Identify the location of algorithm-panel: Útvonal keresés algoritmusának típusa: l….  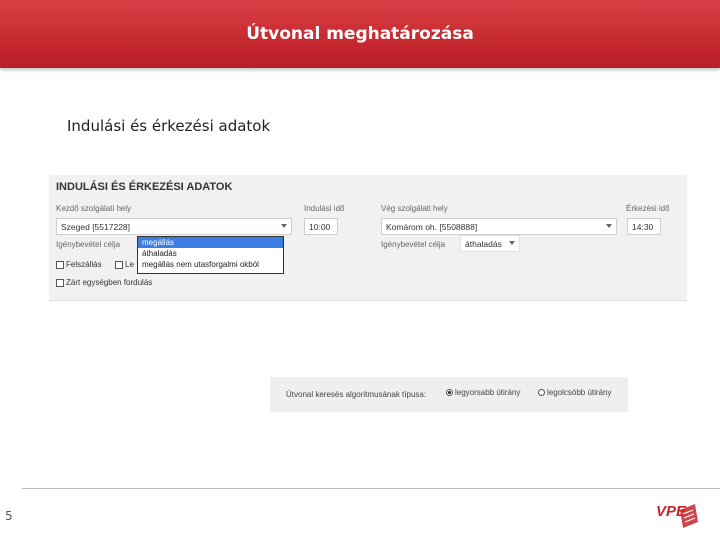
(449, 394).